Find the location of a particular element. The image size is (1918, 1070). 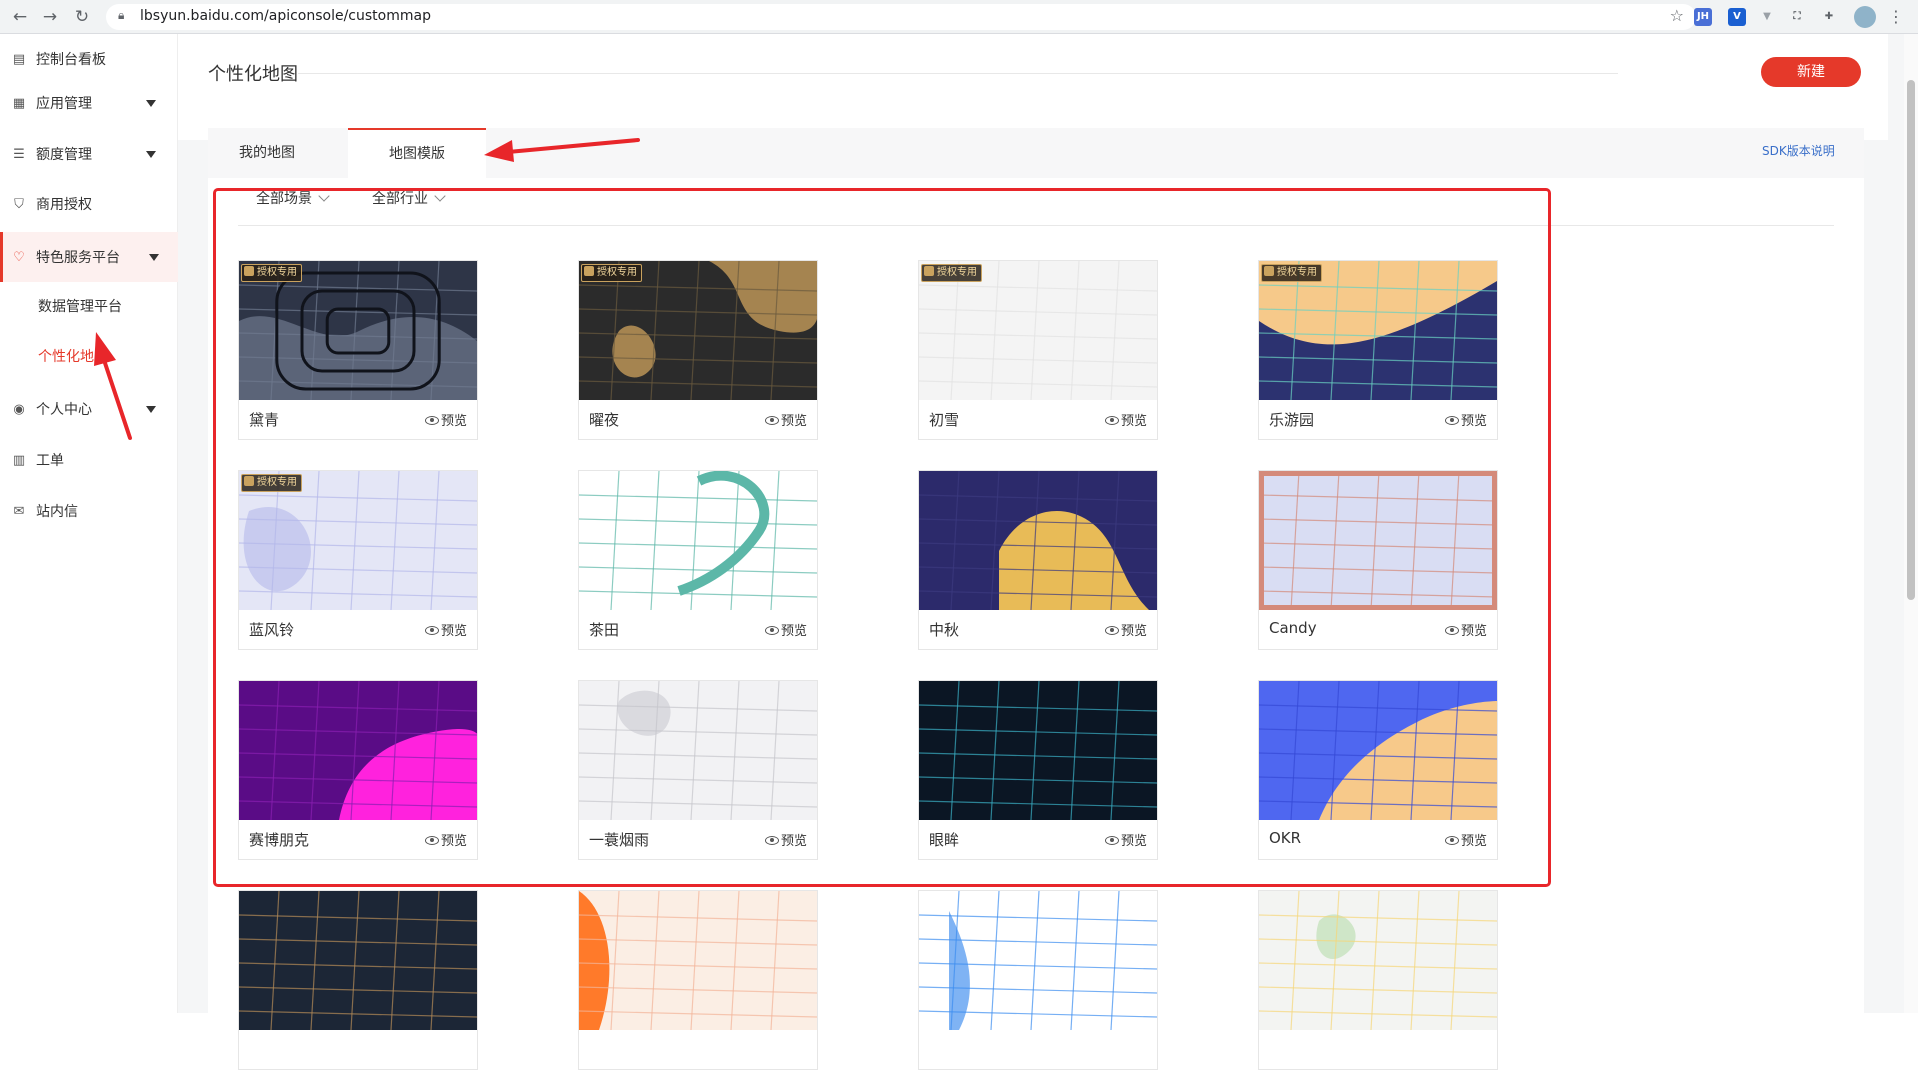

filter-extension-icon: ▼ is located at coordinates (1767, 17).